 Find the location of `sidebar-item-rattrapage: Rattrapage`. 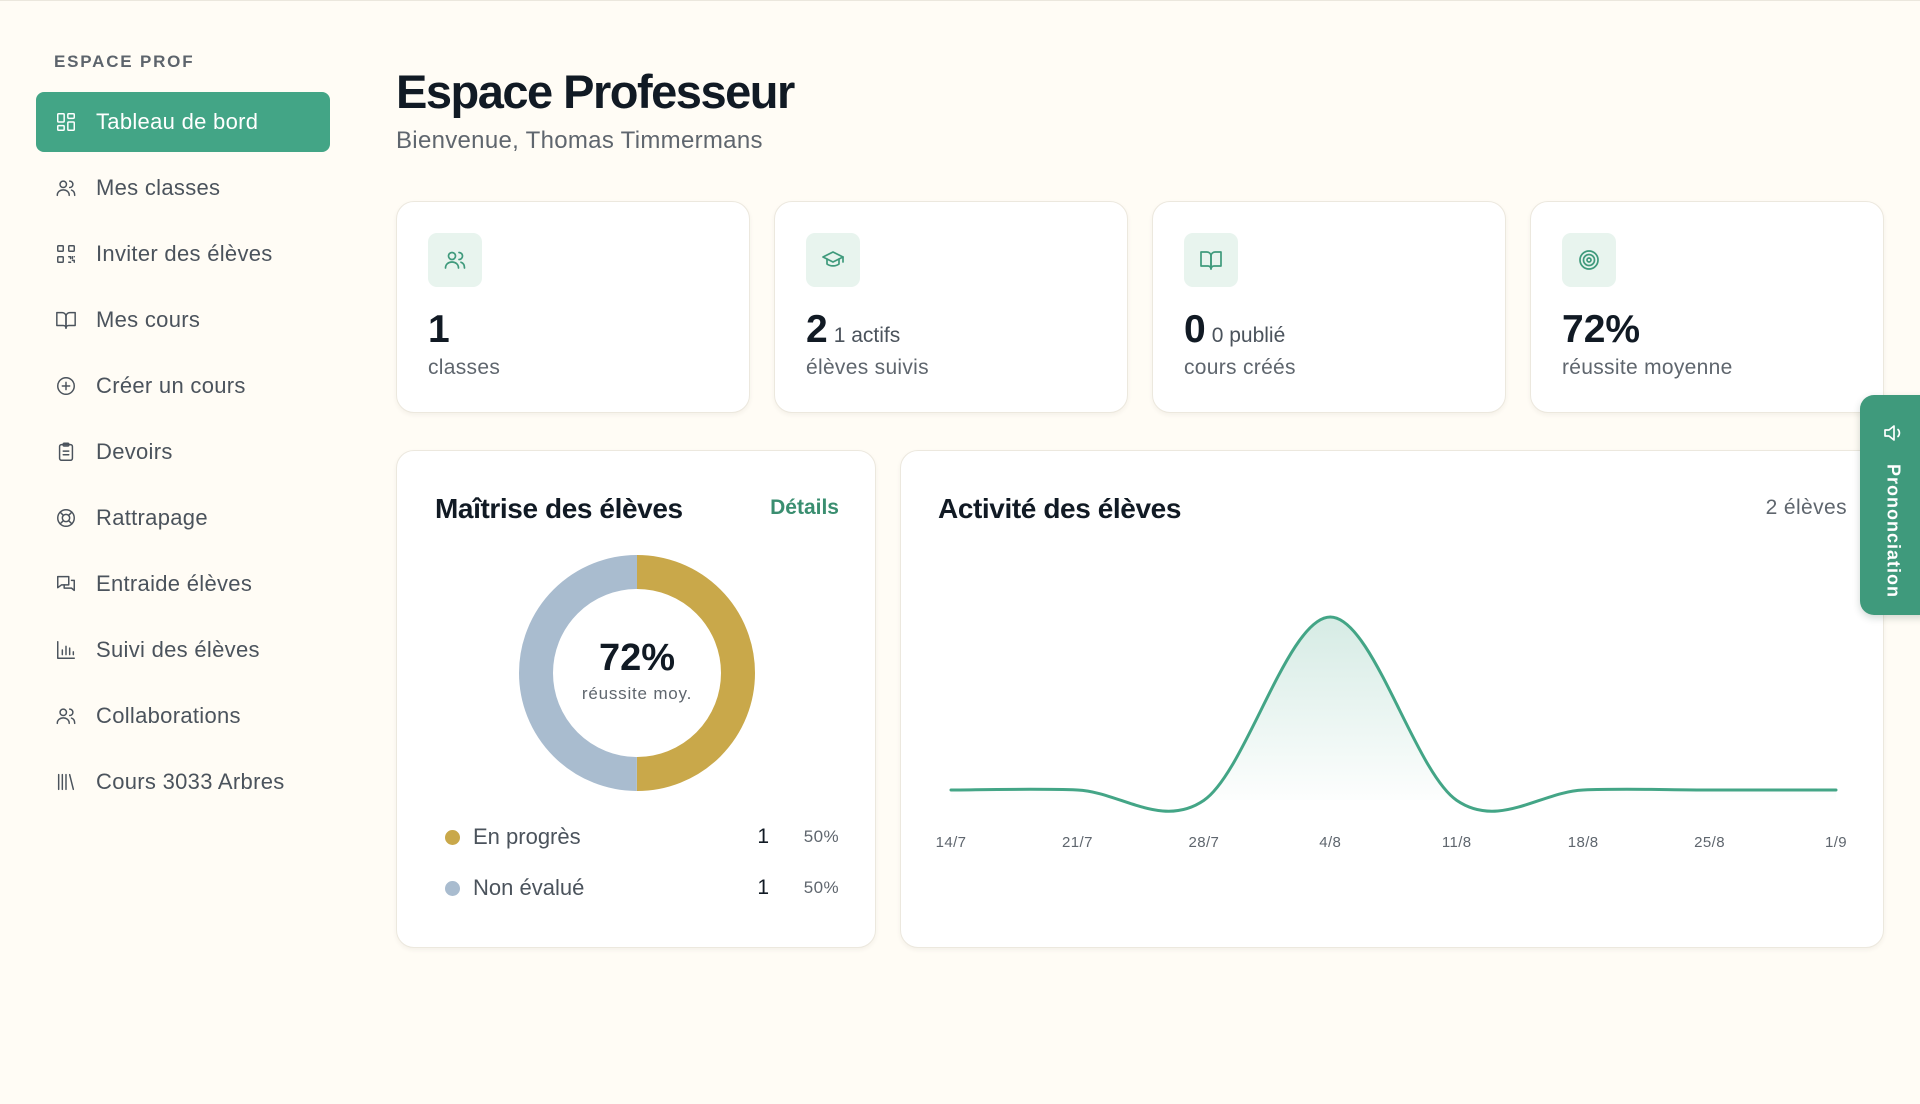

sidebar-item-rattrapage: Rattrapage is located at coordinates (183, 518).